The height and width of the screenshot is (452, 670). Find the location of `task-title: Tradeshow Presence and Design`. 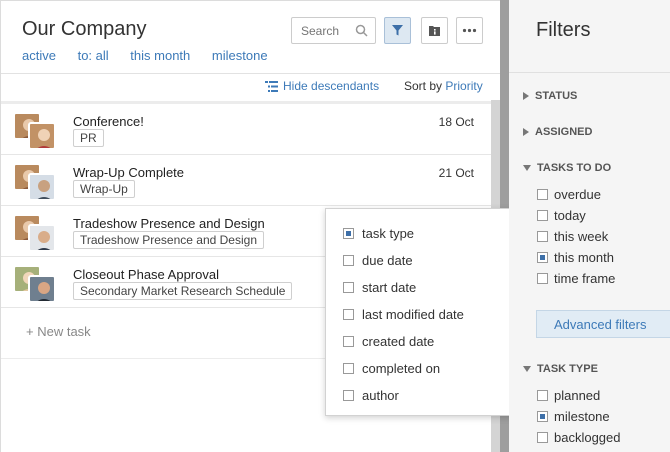

task-title: Tradeshow Presence and Design is located at coordinates (169, 223).